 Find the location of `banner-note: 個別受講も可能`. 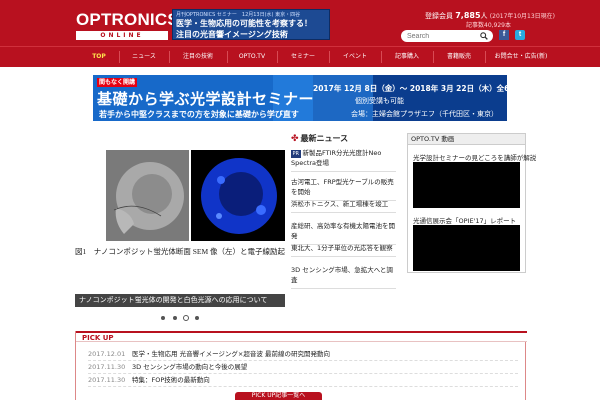

banner-note: 個別受講も可能 is located at coordinates (379, 101).